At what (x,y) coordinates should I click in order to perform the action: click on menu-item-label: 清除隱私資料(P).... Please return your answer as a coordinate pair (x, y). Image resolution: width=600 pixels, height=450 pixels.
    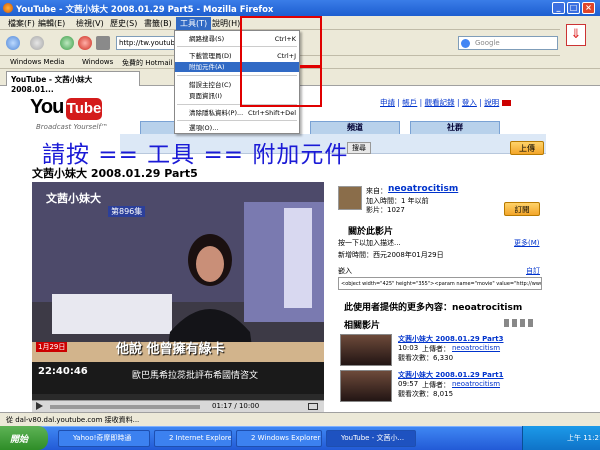
    Looking at the image, I should click on (216, 113).